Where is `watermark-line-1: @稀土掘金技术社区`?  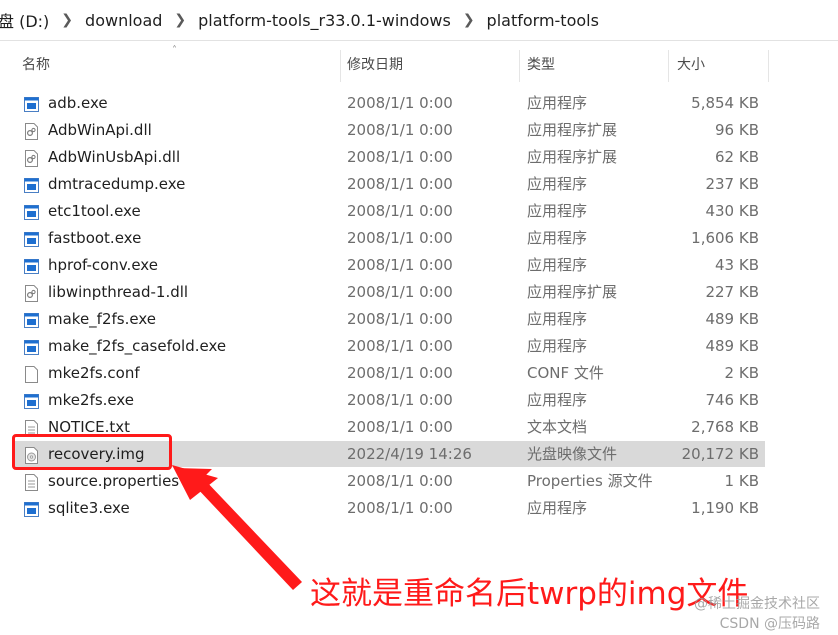
watermark-line-1: @稀土掘金技术社区 is located at coordinates (757, 604).